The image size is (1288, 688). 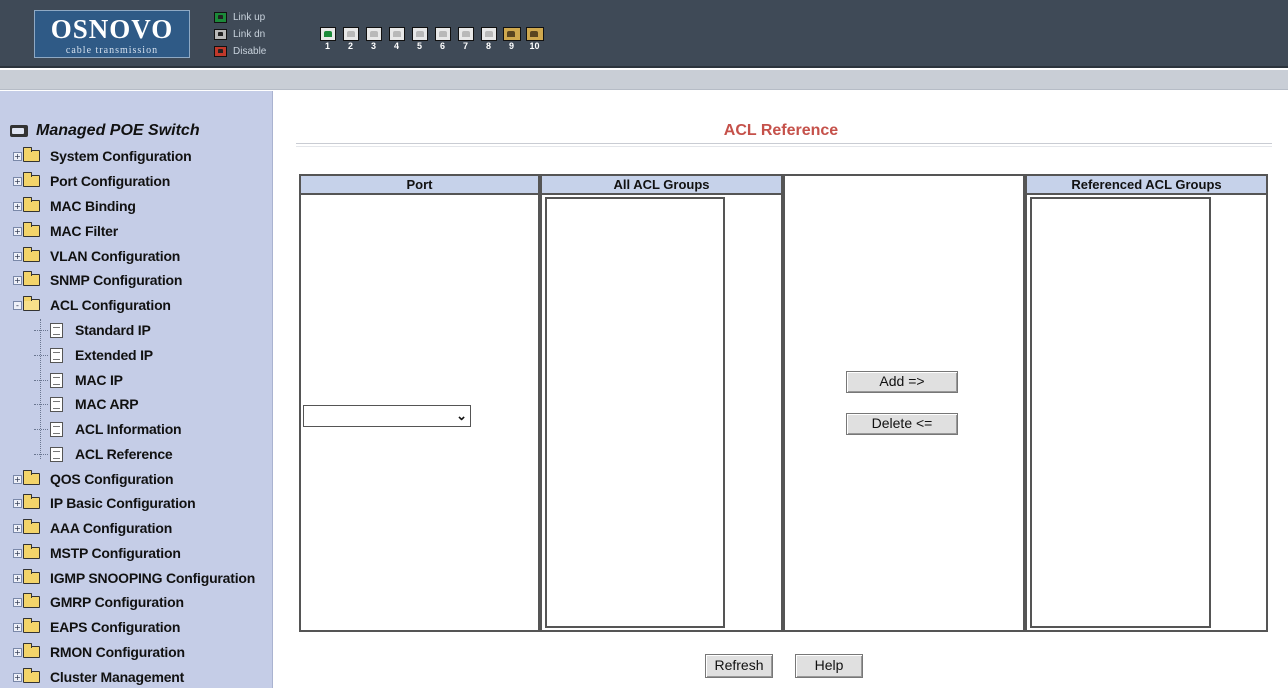 I want to click on sidebar-item-extended-ip: Extended IP, so click(x=93, y=355).